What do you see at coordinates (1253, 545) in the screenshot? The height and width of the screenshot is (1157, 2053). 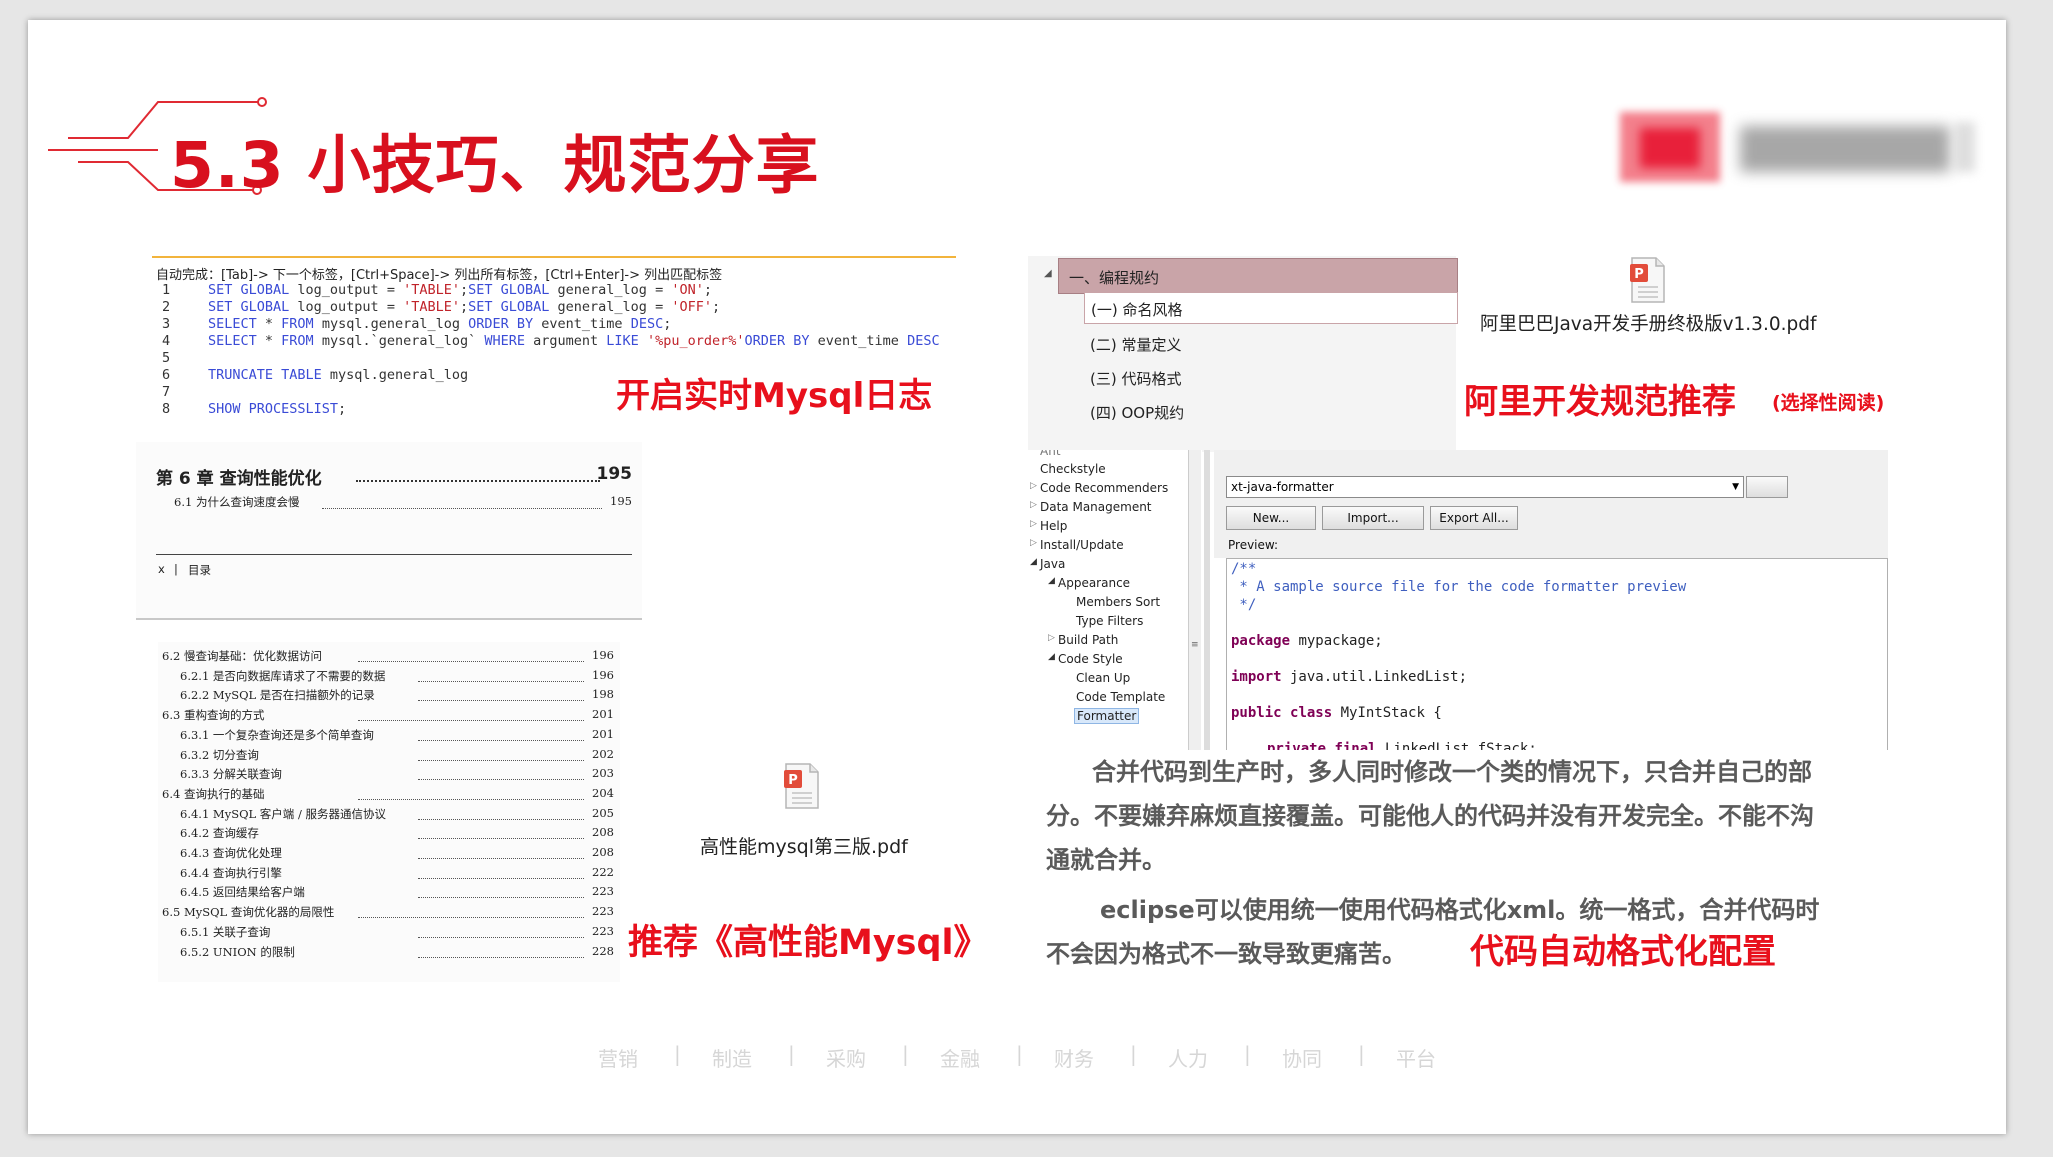 I see `preview-label: Preview:` at bounding box center [1253, 545].